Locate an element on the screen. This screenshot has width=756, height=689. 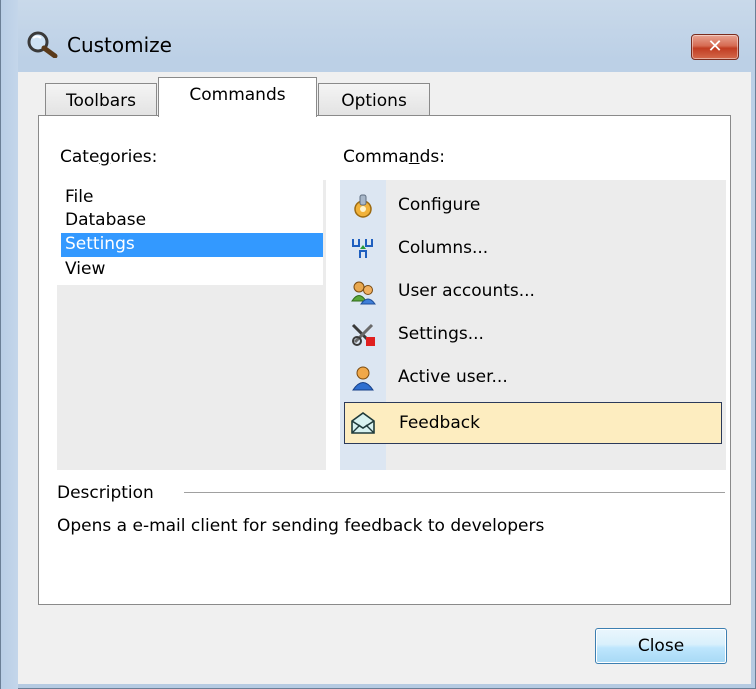
title-bar: Customize ✕ is located at coordinates (378, 36).